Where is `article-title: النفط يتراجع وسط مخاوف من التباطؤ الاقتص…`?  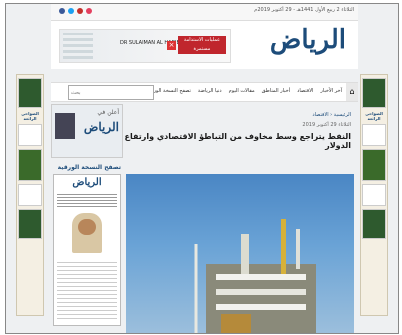
article-title: النفط يتراجع وسط مخاوف من التباطؤ الاقتص… is located at coordinates (237, 141).